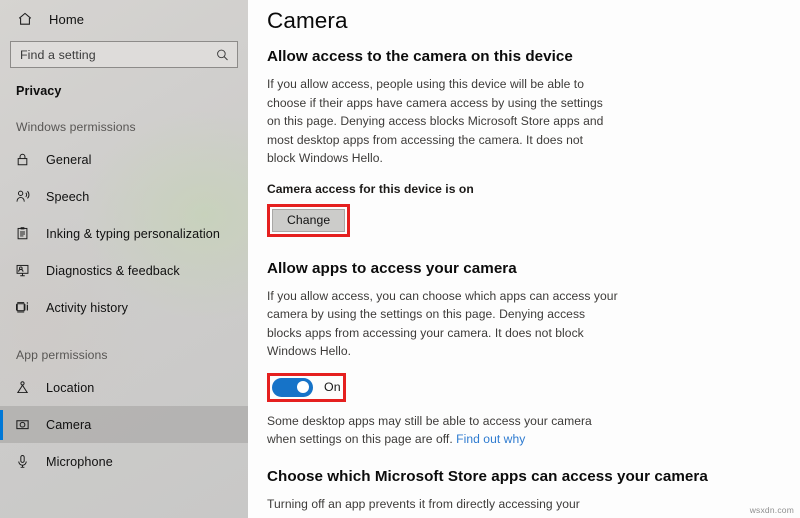 This screenshot has height=518, width=800. I want to click on sidebar-item-location: Location, so click(124, 387).